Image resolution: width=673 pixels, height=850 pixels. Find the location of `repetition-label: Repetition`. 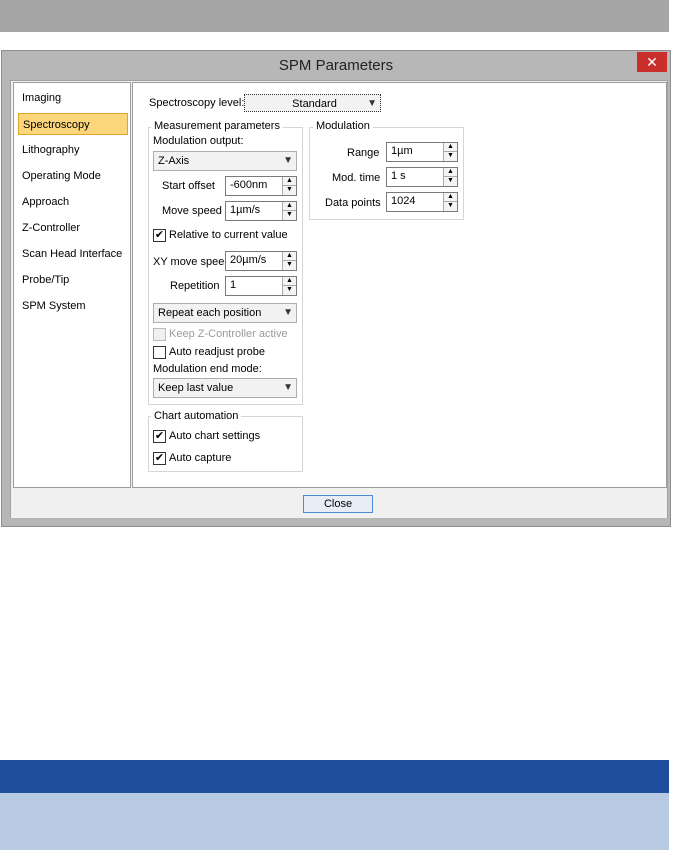

repetition-label: Repetition is located at coordinates (195, 286).